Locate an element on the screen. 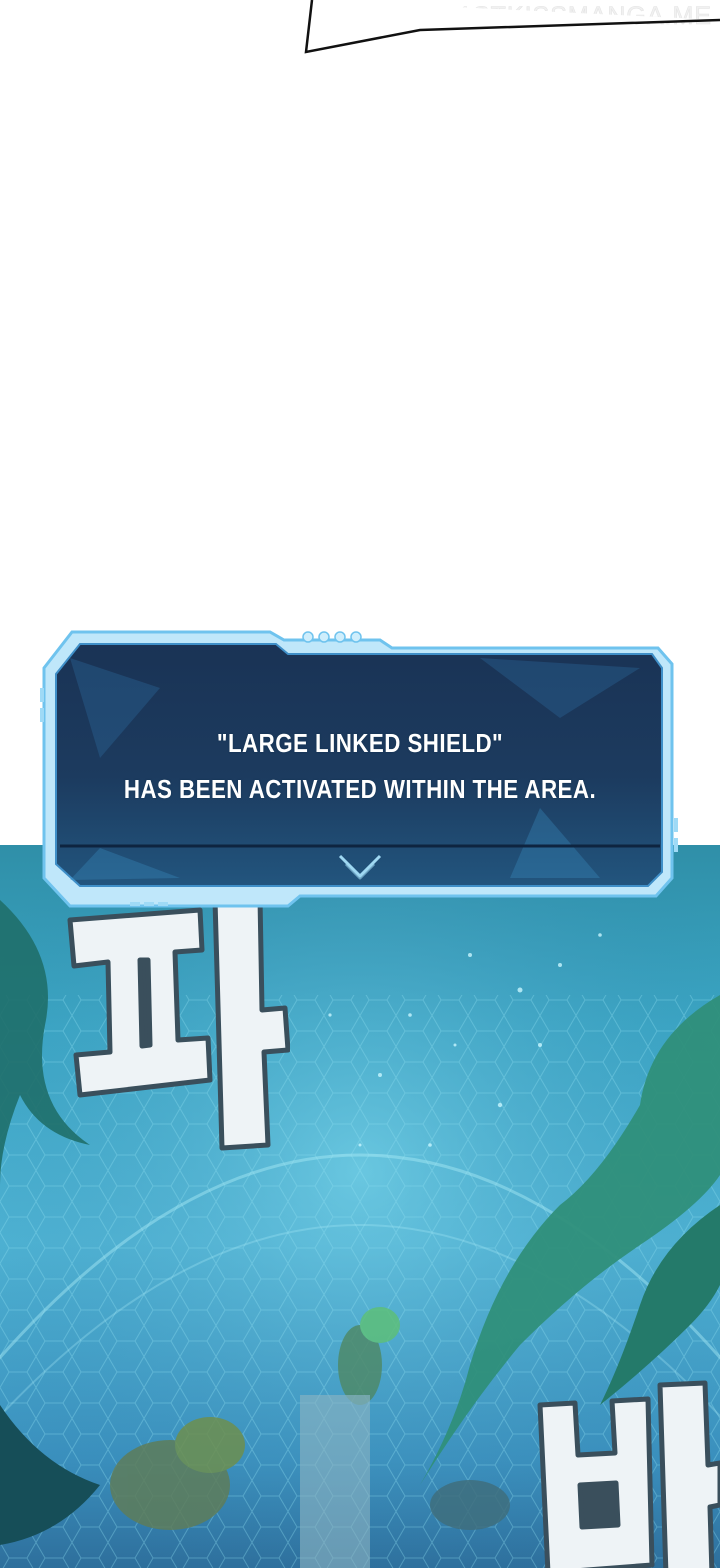 This screenshot has height=1568, width=720. system-message-line2: HAS BEEN ACTIVATED WITHIN THE AREA. is located at coordinates (360, 789).